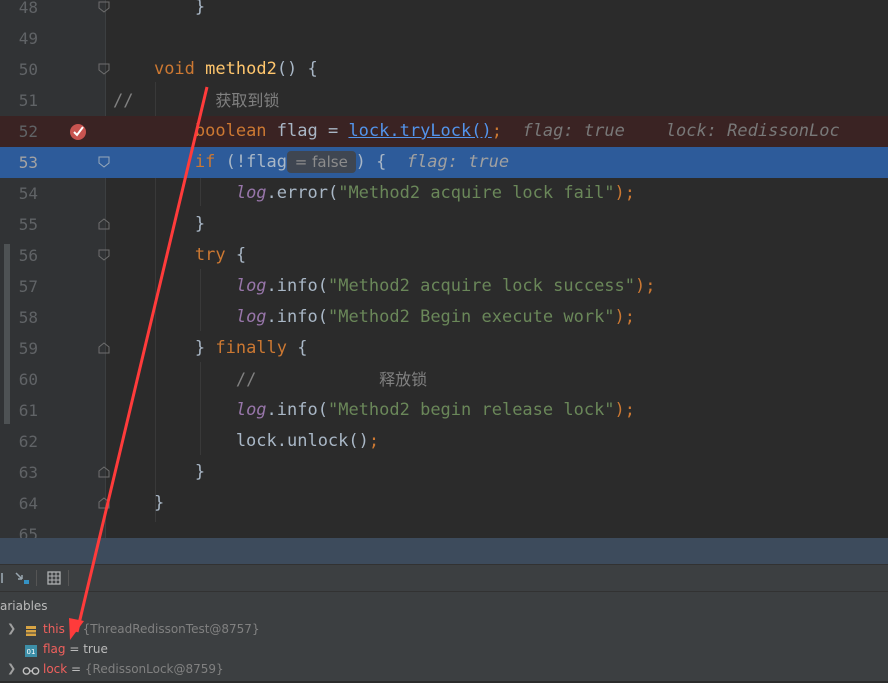 The image size is (888, 683). What do you see at coordinates (444, 629) in the screenshot?
I see `variable-row: ❯ this = {ThreadRedissonTest@8757}` at bounding box center [444, 629].